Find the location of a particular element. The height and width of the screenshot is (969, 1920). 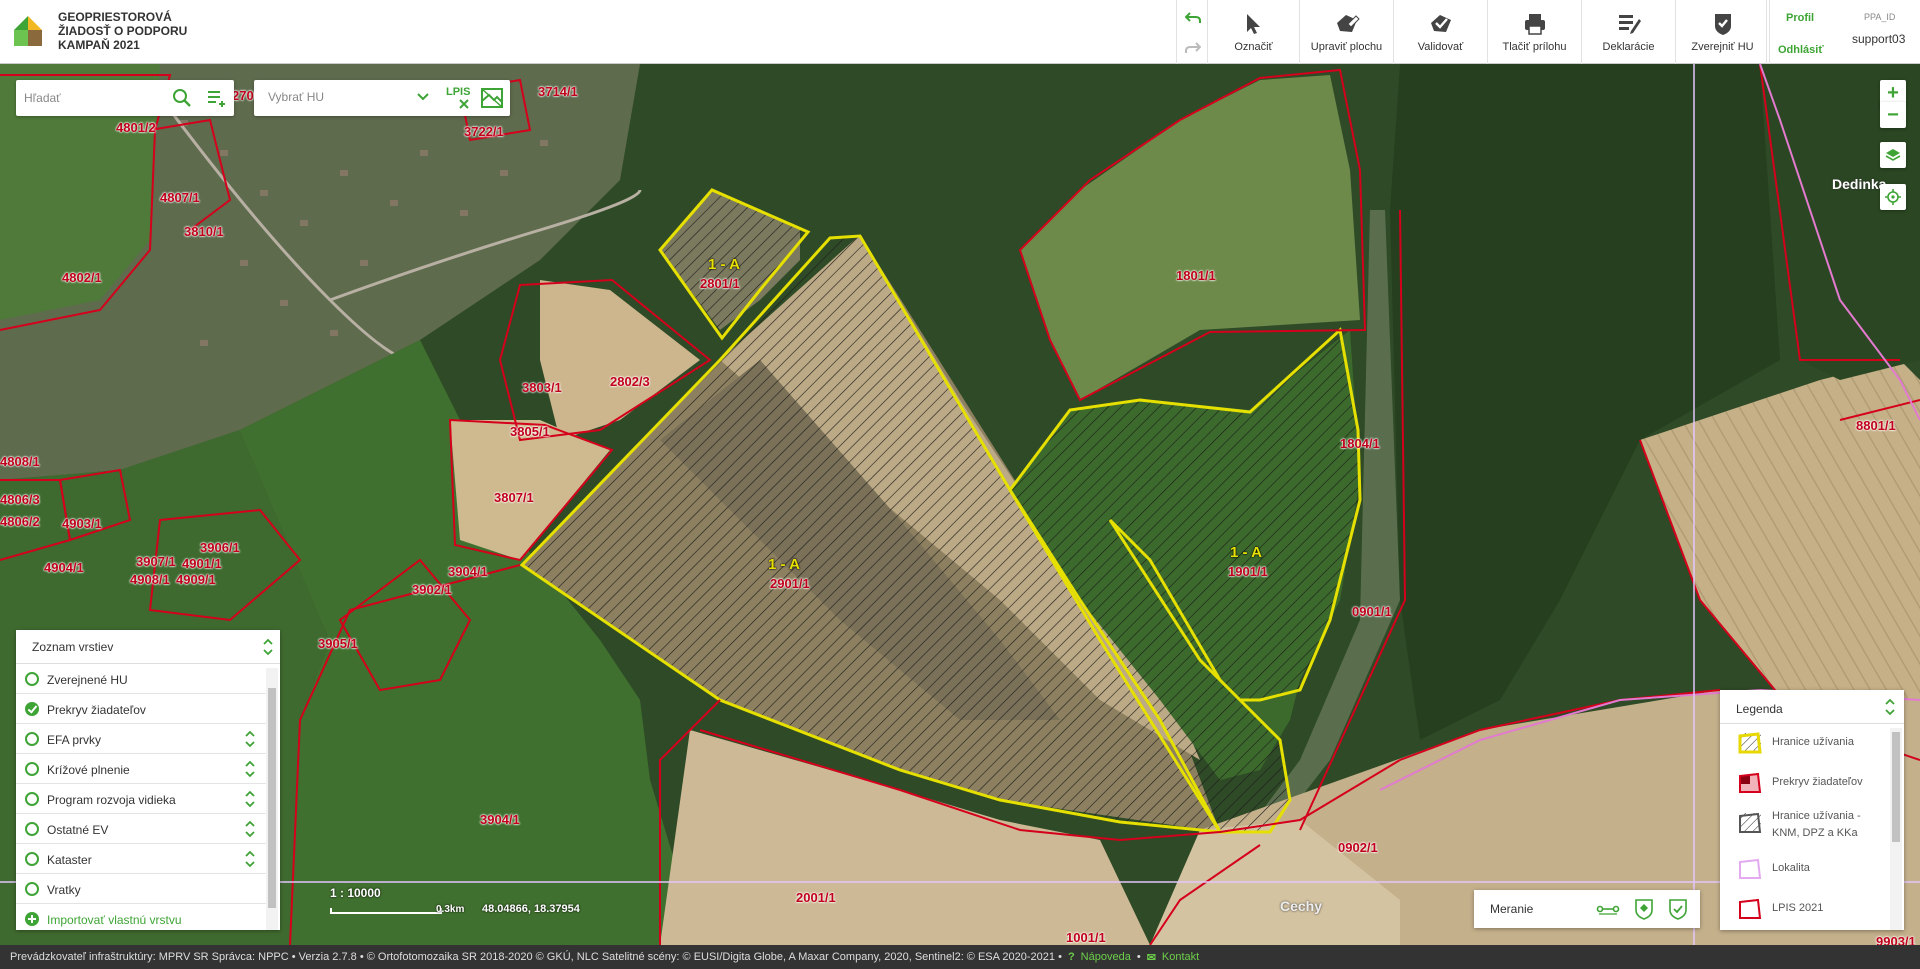

place-label: Cechy is located at coordinates (1301, 906).